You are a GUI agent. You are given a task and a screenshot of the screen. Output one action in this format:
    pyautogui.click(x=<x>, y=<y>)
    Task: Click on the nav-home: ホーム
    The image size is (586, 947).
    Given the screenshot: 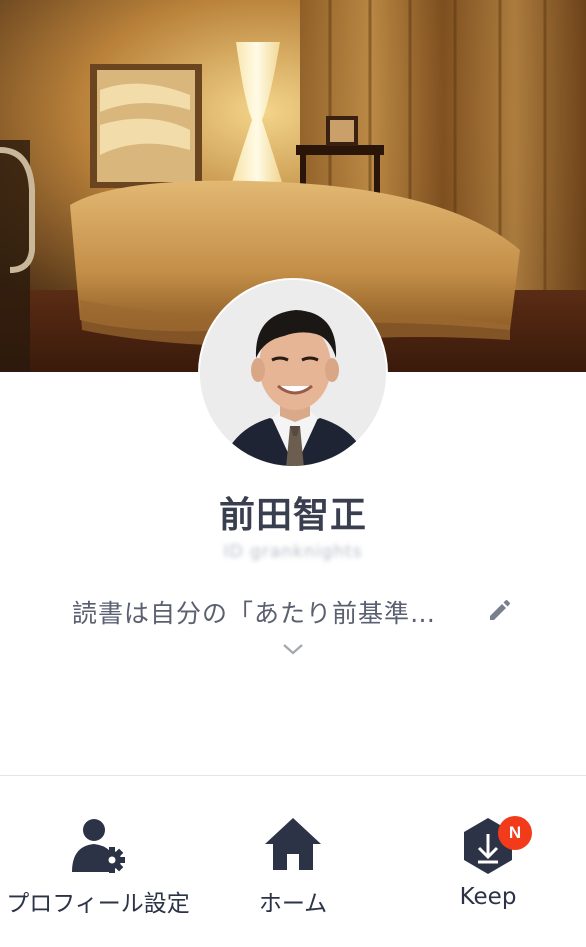 What is the action you would take?
    pyautogui.click(x=293, y=865)
    